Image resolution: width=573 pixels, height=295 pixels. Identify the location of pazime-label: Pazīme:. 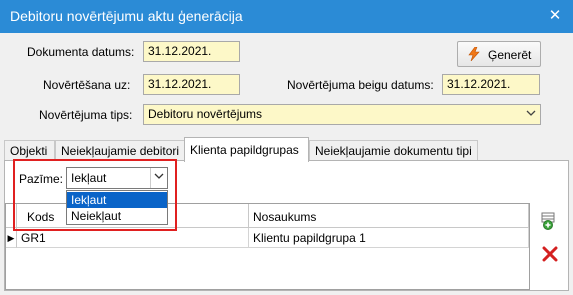
(41, 179).